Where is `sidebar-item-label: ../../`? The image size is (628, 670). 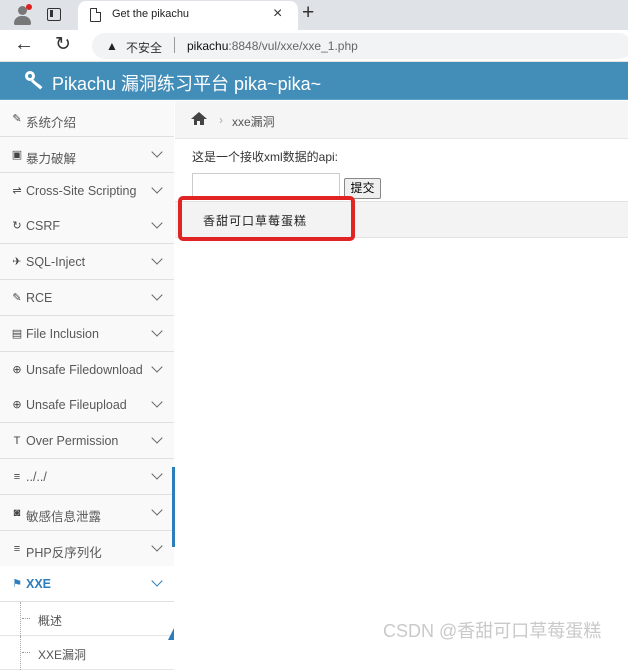 sidebar-item-label: ../../ is located at coordinates (36, 477).